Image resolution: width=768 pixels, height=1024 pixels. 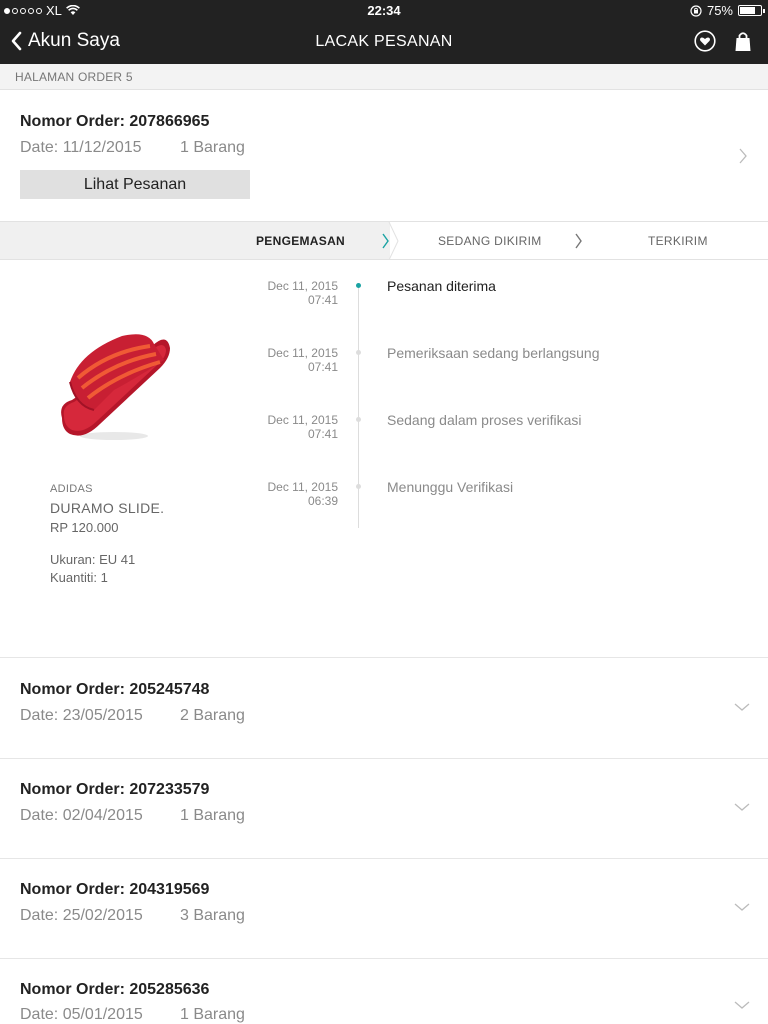 I want to click on step-arrow-icon, so click(x=578, y=241).